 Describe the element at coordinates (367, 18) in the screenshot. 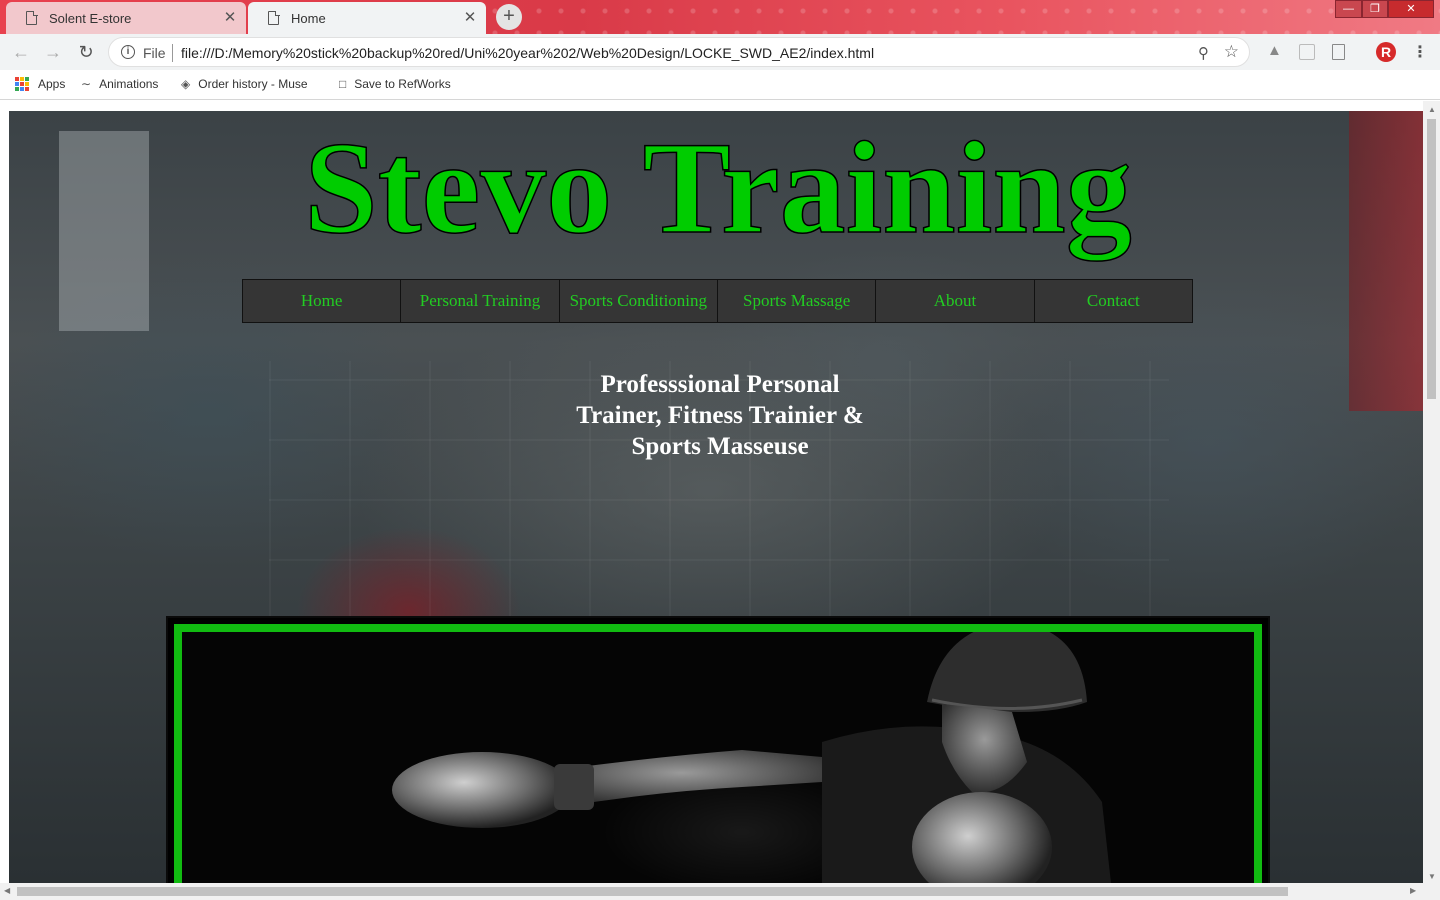

I see `tab-home: Home ✕` at that location.